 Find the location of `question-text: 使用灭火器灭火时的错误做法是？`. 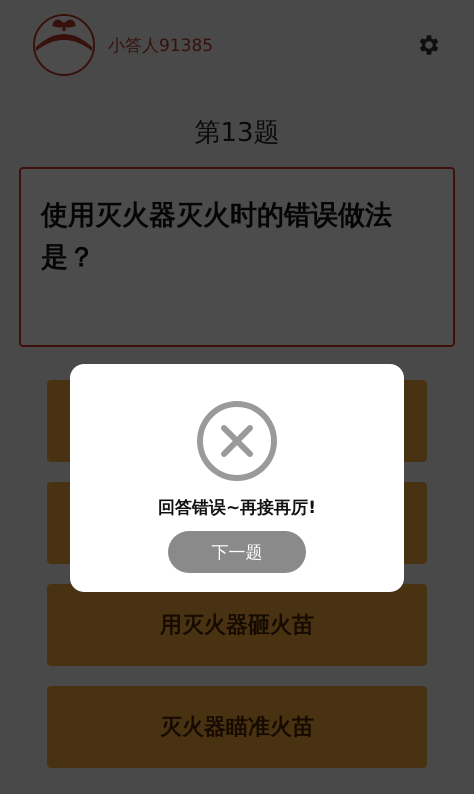

question-text: 使用灭火器灭火时的错误做法是？ is located at coordinates (217, 237).